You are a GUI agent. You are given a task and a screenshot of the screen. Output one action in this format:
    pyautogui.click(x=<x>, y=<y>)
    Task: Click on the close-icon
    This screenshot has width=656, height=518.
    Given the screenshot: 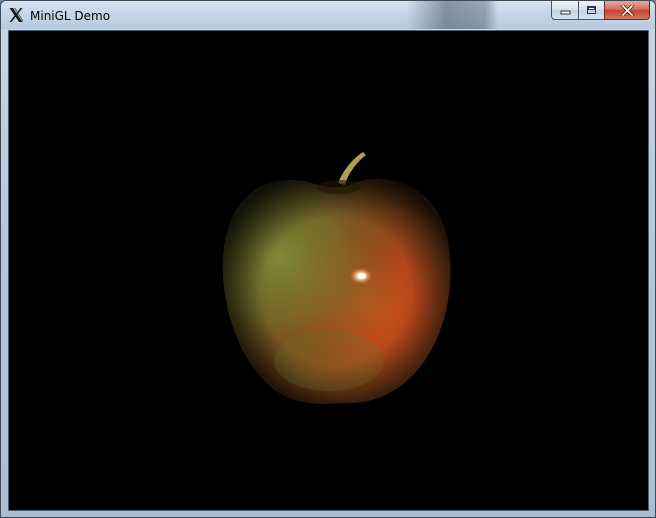 What is the action you would take?
    pyautogui.click(x=627, y=10)
    